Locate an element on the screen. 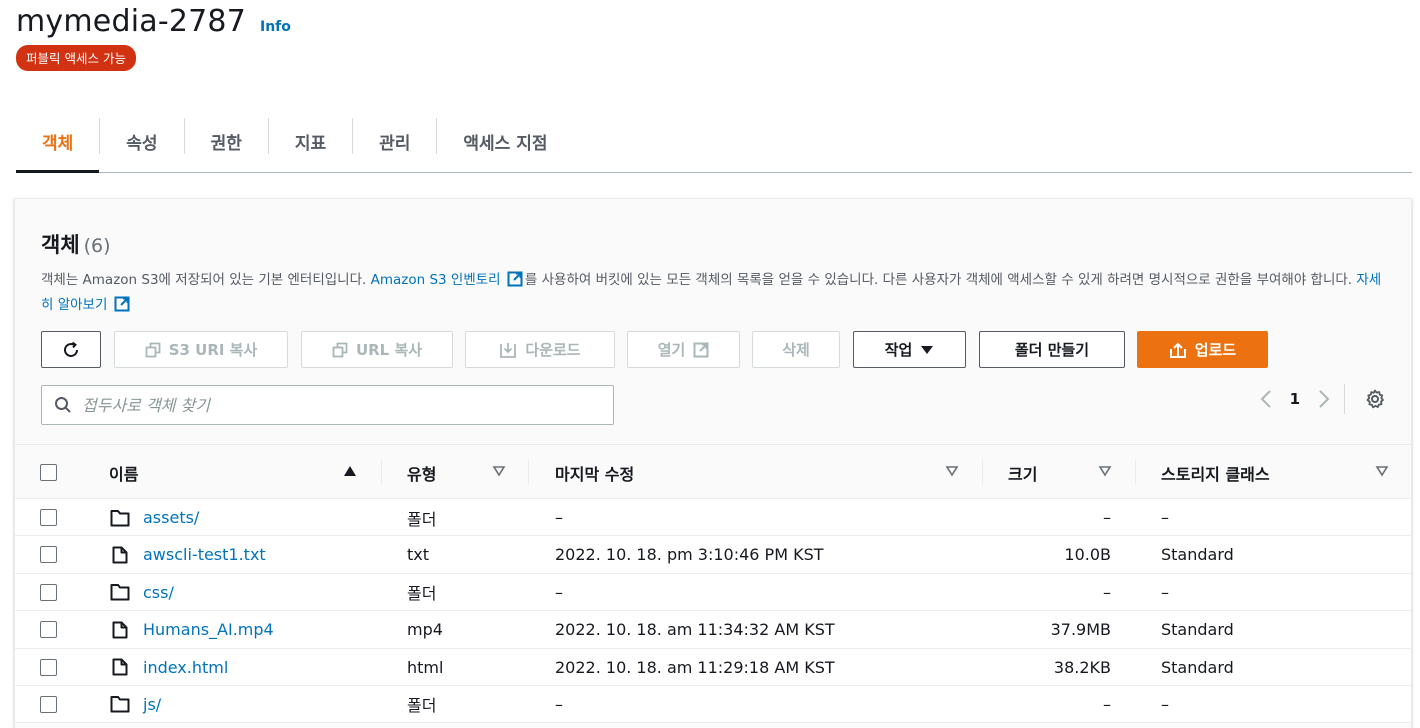  chevron-left-icon is located at coordinates (1266, 399).